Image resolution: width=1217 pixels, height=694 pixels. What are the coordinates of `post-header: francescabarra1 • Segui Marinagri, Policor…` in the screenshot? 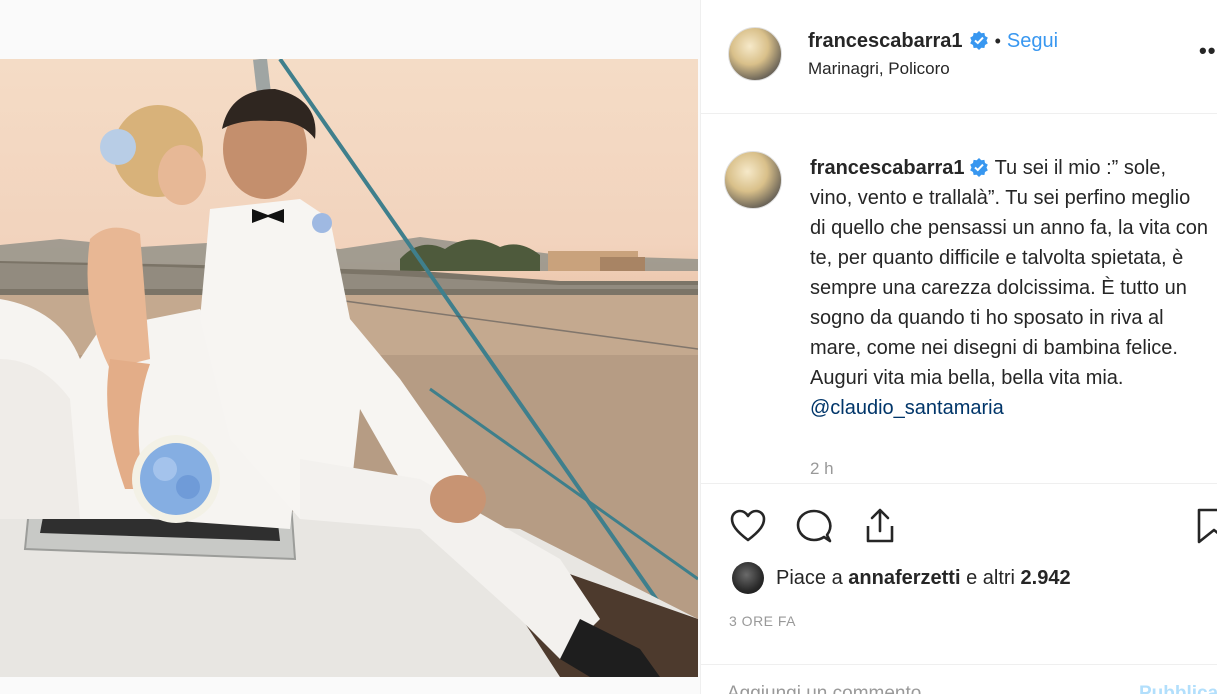 It's located at (959, 57).